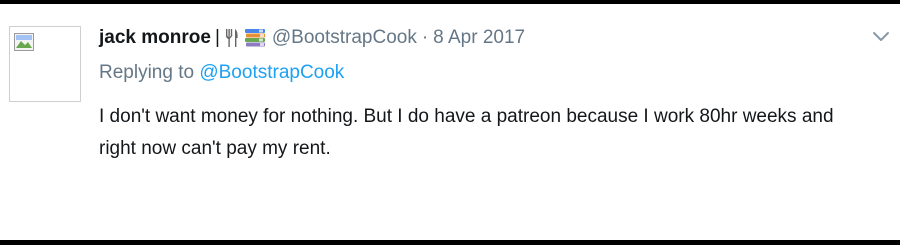 The height and width of the screenshot is (245, 900). I want to click on books-icon, so click(255, 38).